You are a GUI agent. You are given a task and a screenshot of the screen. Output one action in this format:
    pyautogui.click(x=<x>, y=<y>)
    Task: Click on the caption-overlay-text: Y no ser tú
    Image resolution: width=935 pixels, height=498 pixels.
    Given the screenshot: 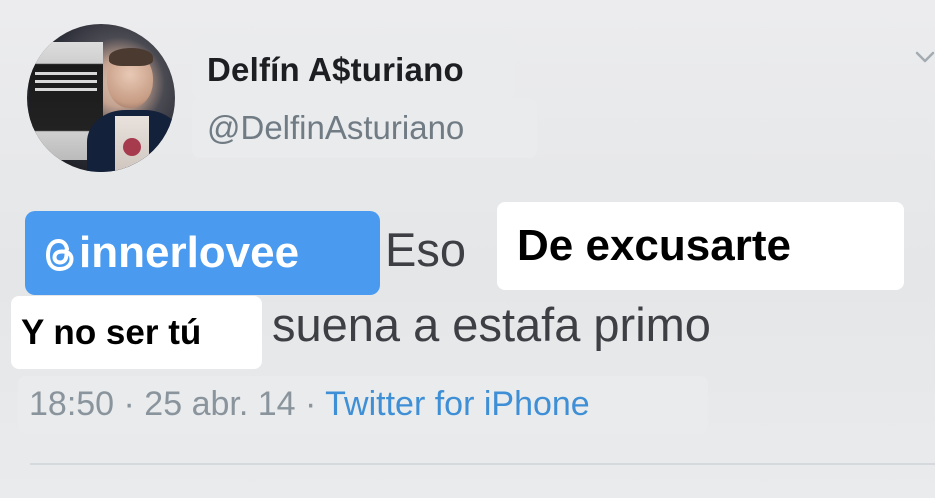 What is the action you would take?
    pyautogui.click(x=111, y=332)
    